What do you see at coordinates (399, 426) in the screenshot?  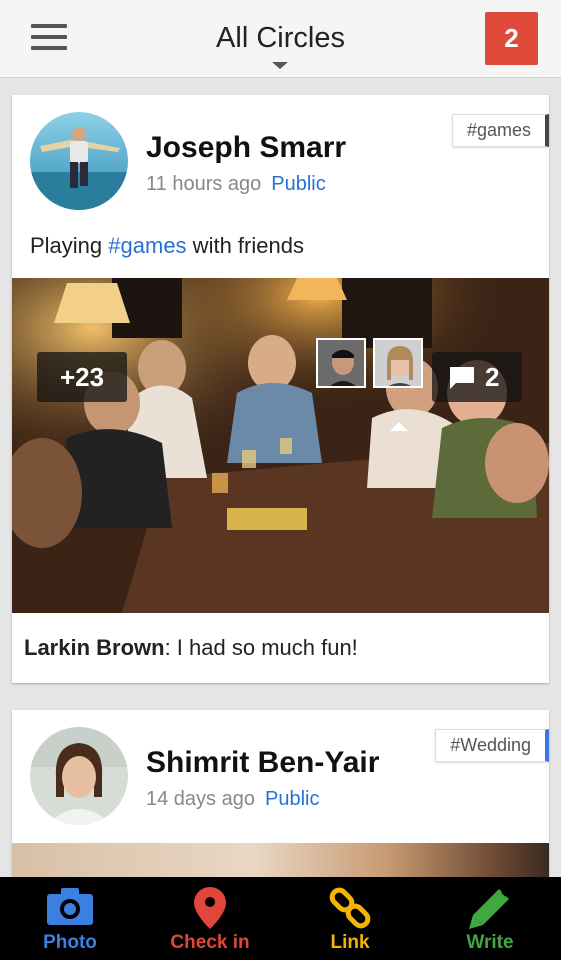 I see `comment-pointer` at bounding box center [399, 426].